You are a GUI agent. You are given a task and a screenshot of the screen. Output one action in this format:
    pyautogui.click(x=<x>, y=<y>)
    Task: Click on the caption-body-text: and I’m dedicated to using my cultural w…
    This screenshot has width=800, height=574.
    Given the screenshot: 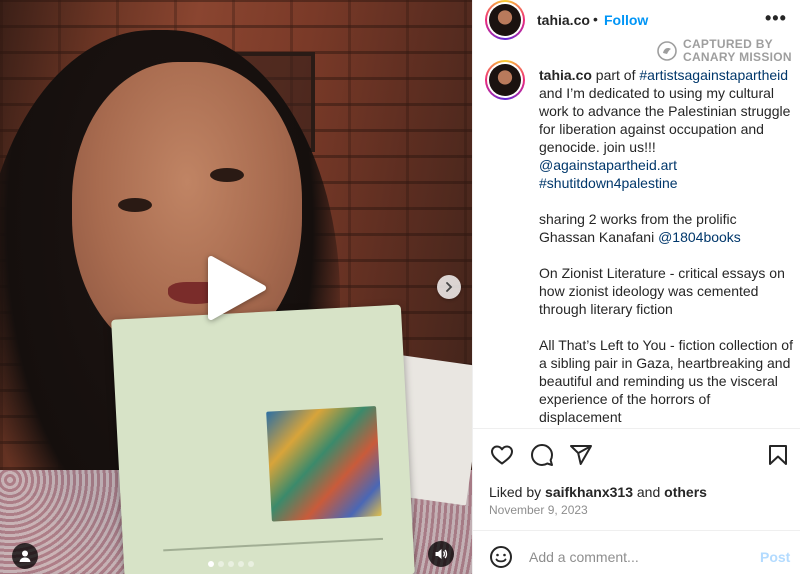 What is the action you would take?
    pyautogui.click(x=665, y=120)
    